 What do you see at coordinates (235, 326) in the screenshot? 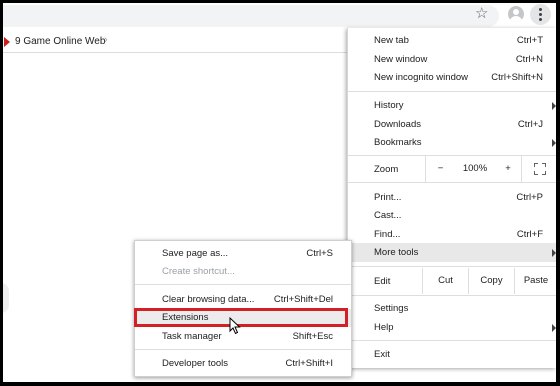
I see `mouse-cursor-icon` at bounding box center [235, 326].